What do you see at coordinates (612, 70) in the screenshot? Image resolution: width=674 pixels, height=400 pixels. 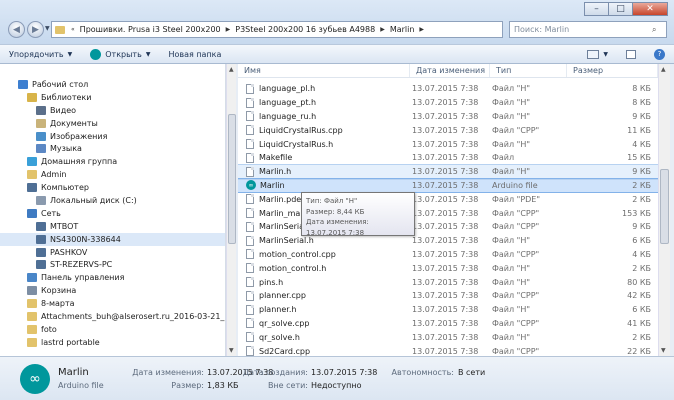 I see `column-header-size: Размер` at bounding box center [612, 70].